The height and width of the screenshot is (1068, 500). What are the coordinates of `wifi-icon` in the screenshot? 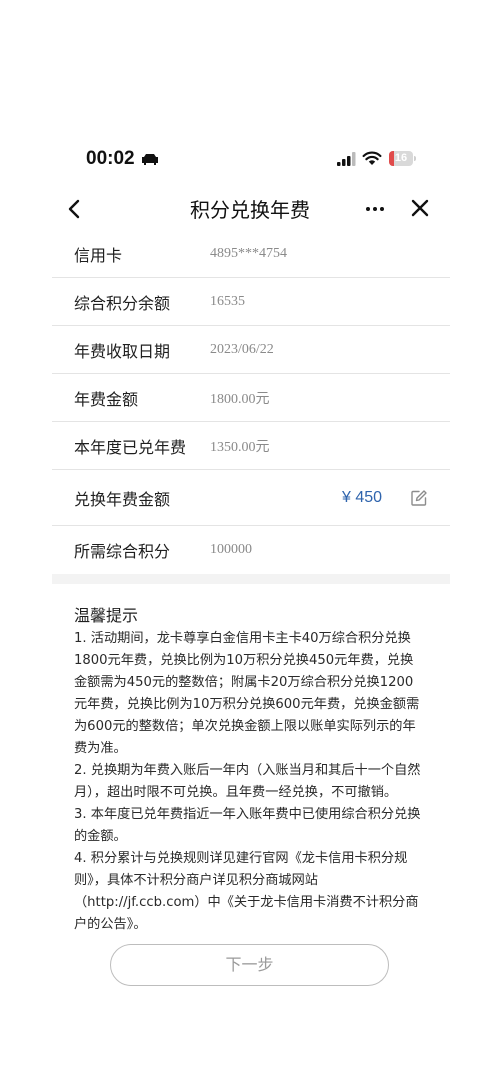 It's located at (372, 158).